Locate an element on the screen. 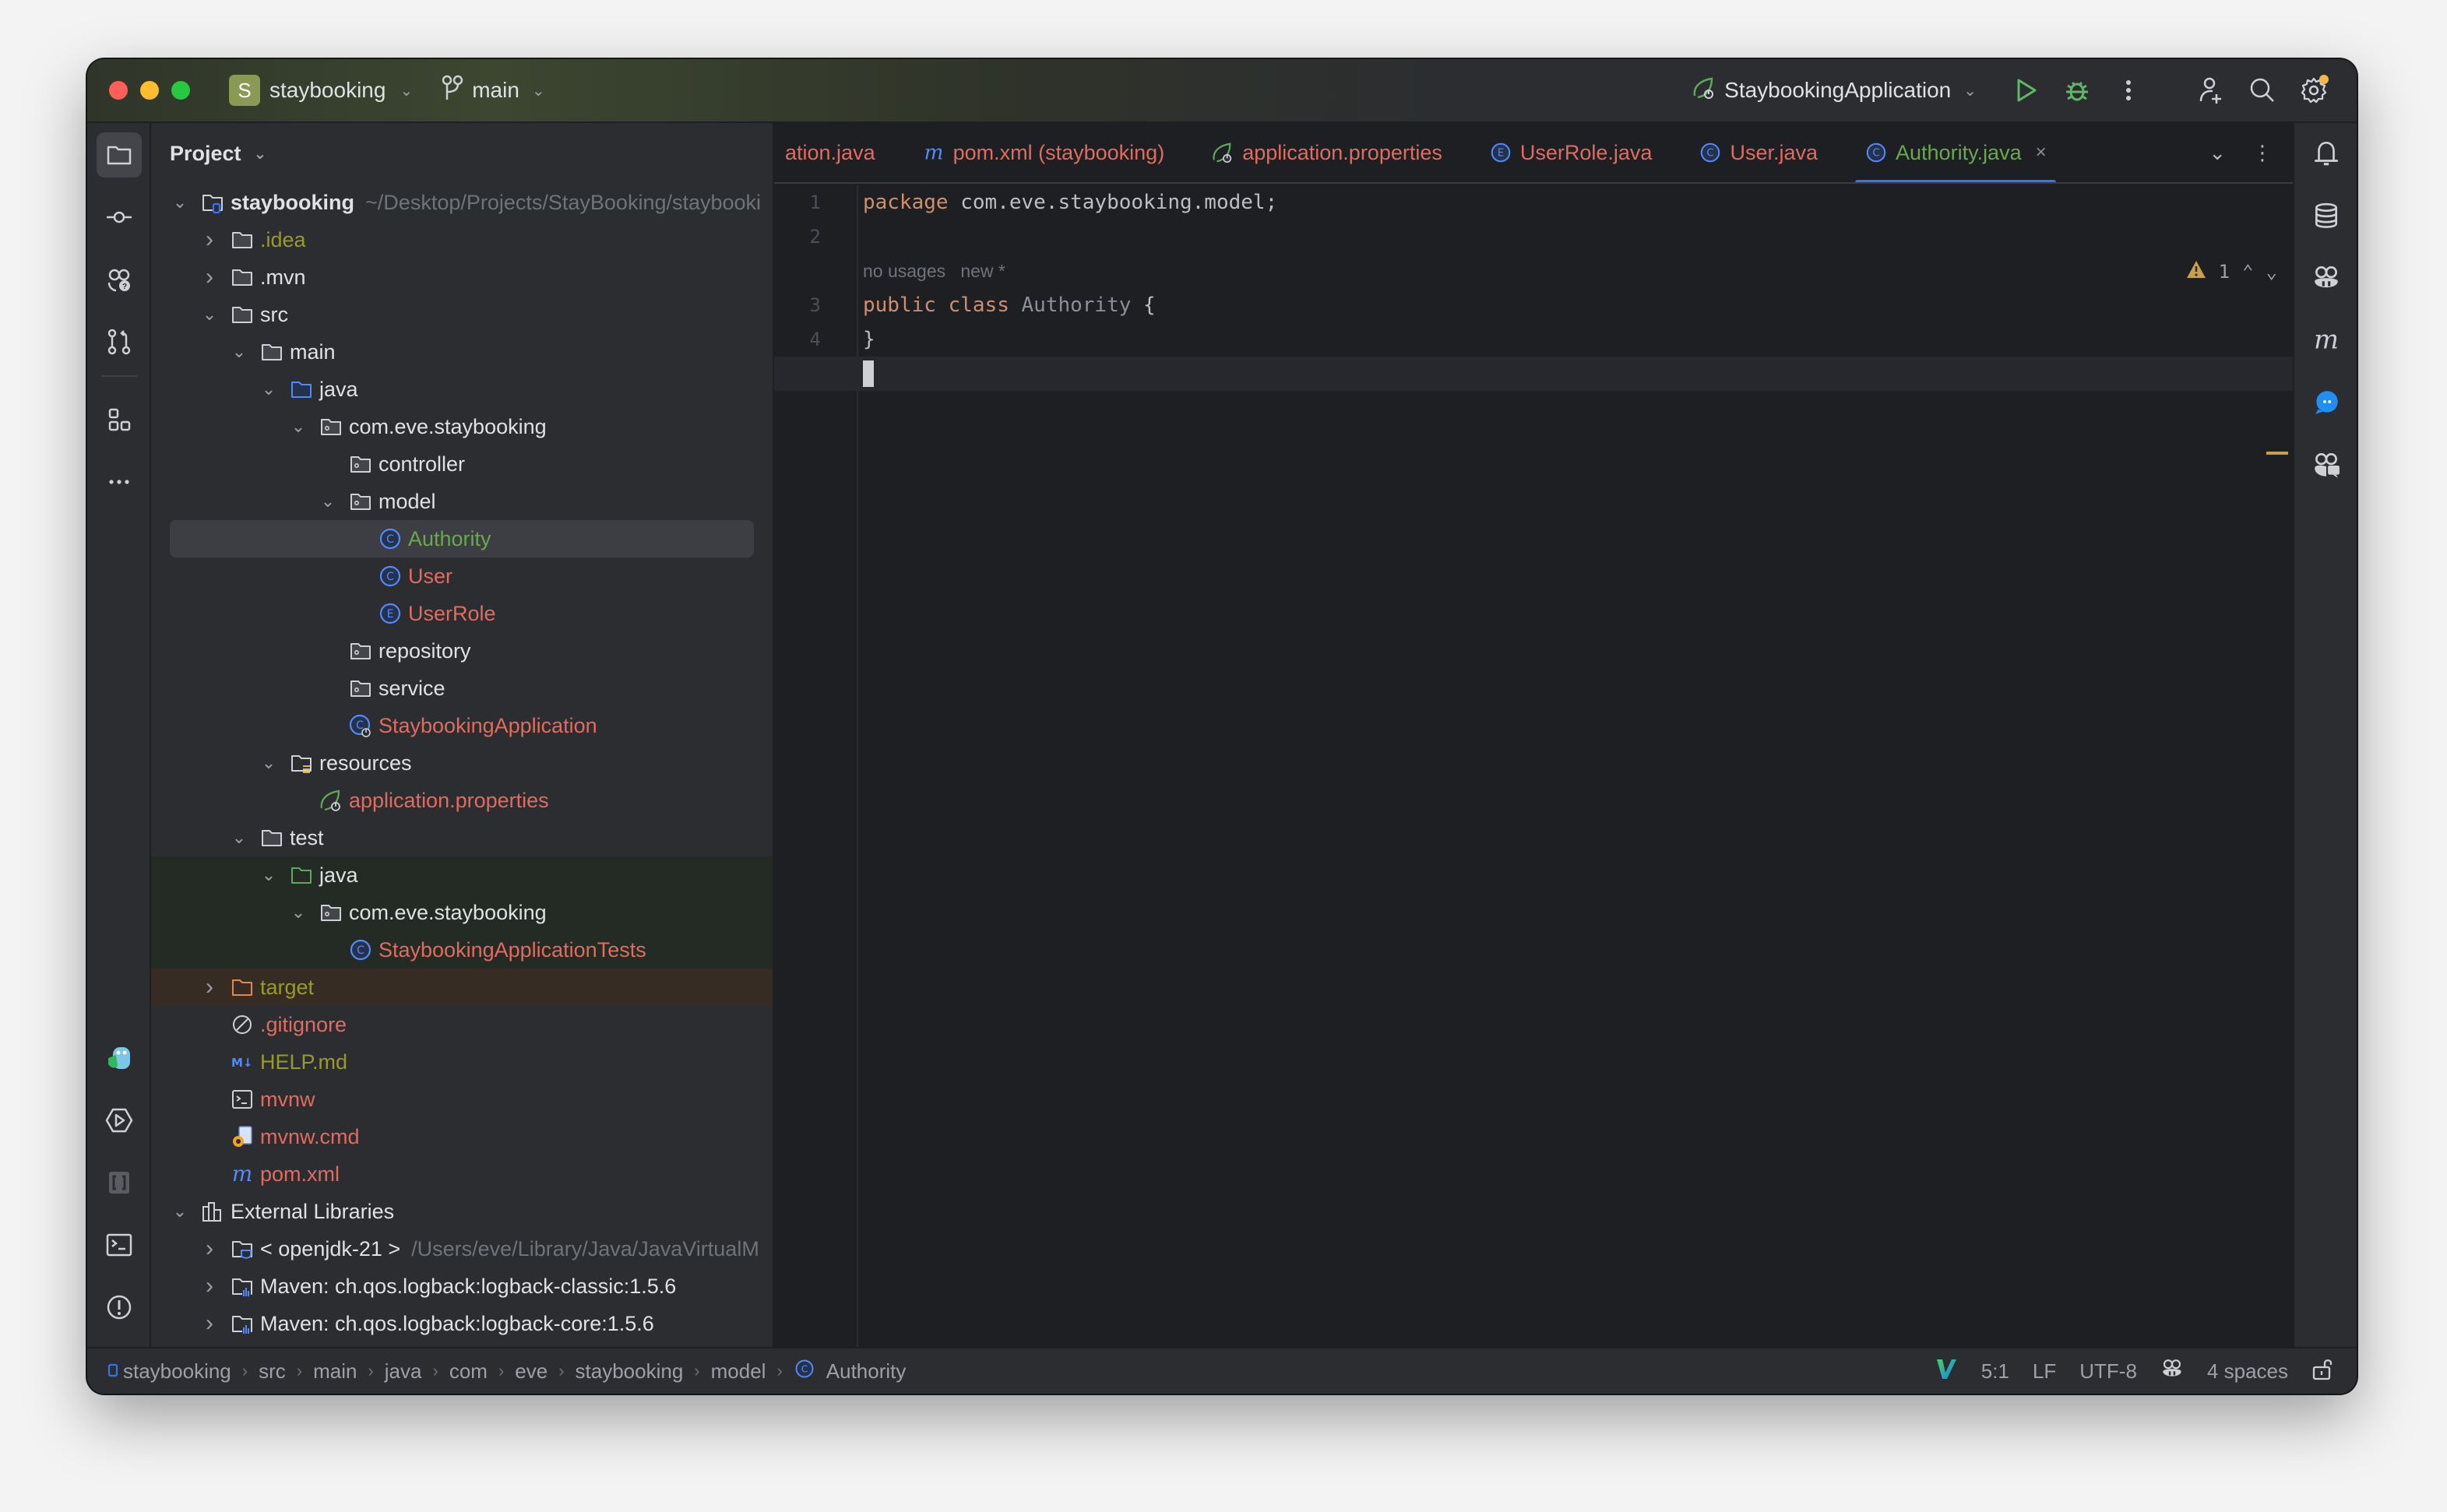 The image size is (2447, 1512). services-tool-button is located at coordinates (119, 1120).